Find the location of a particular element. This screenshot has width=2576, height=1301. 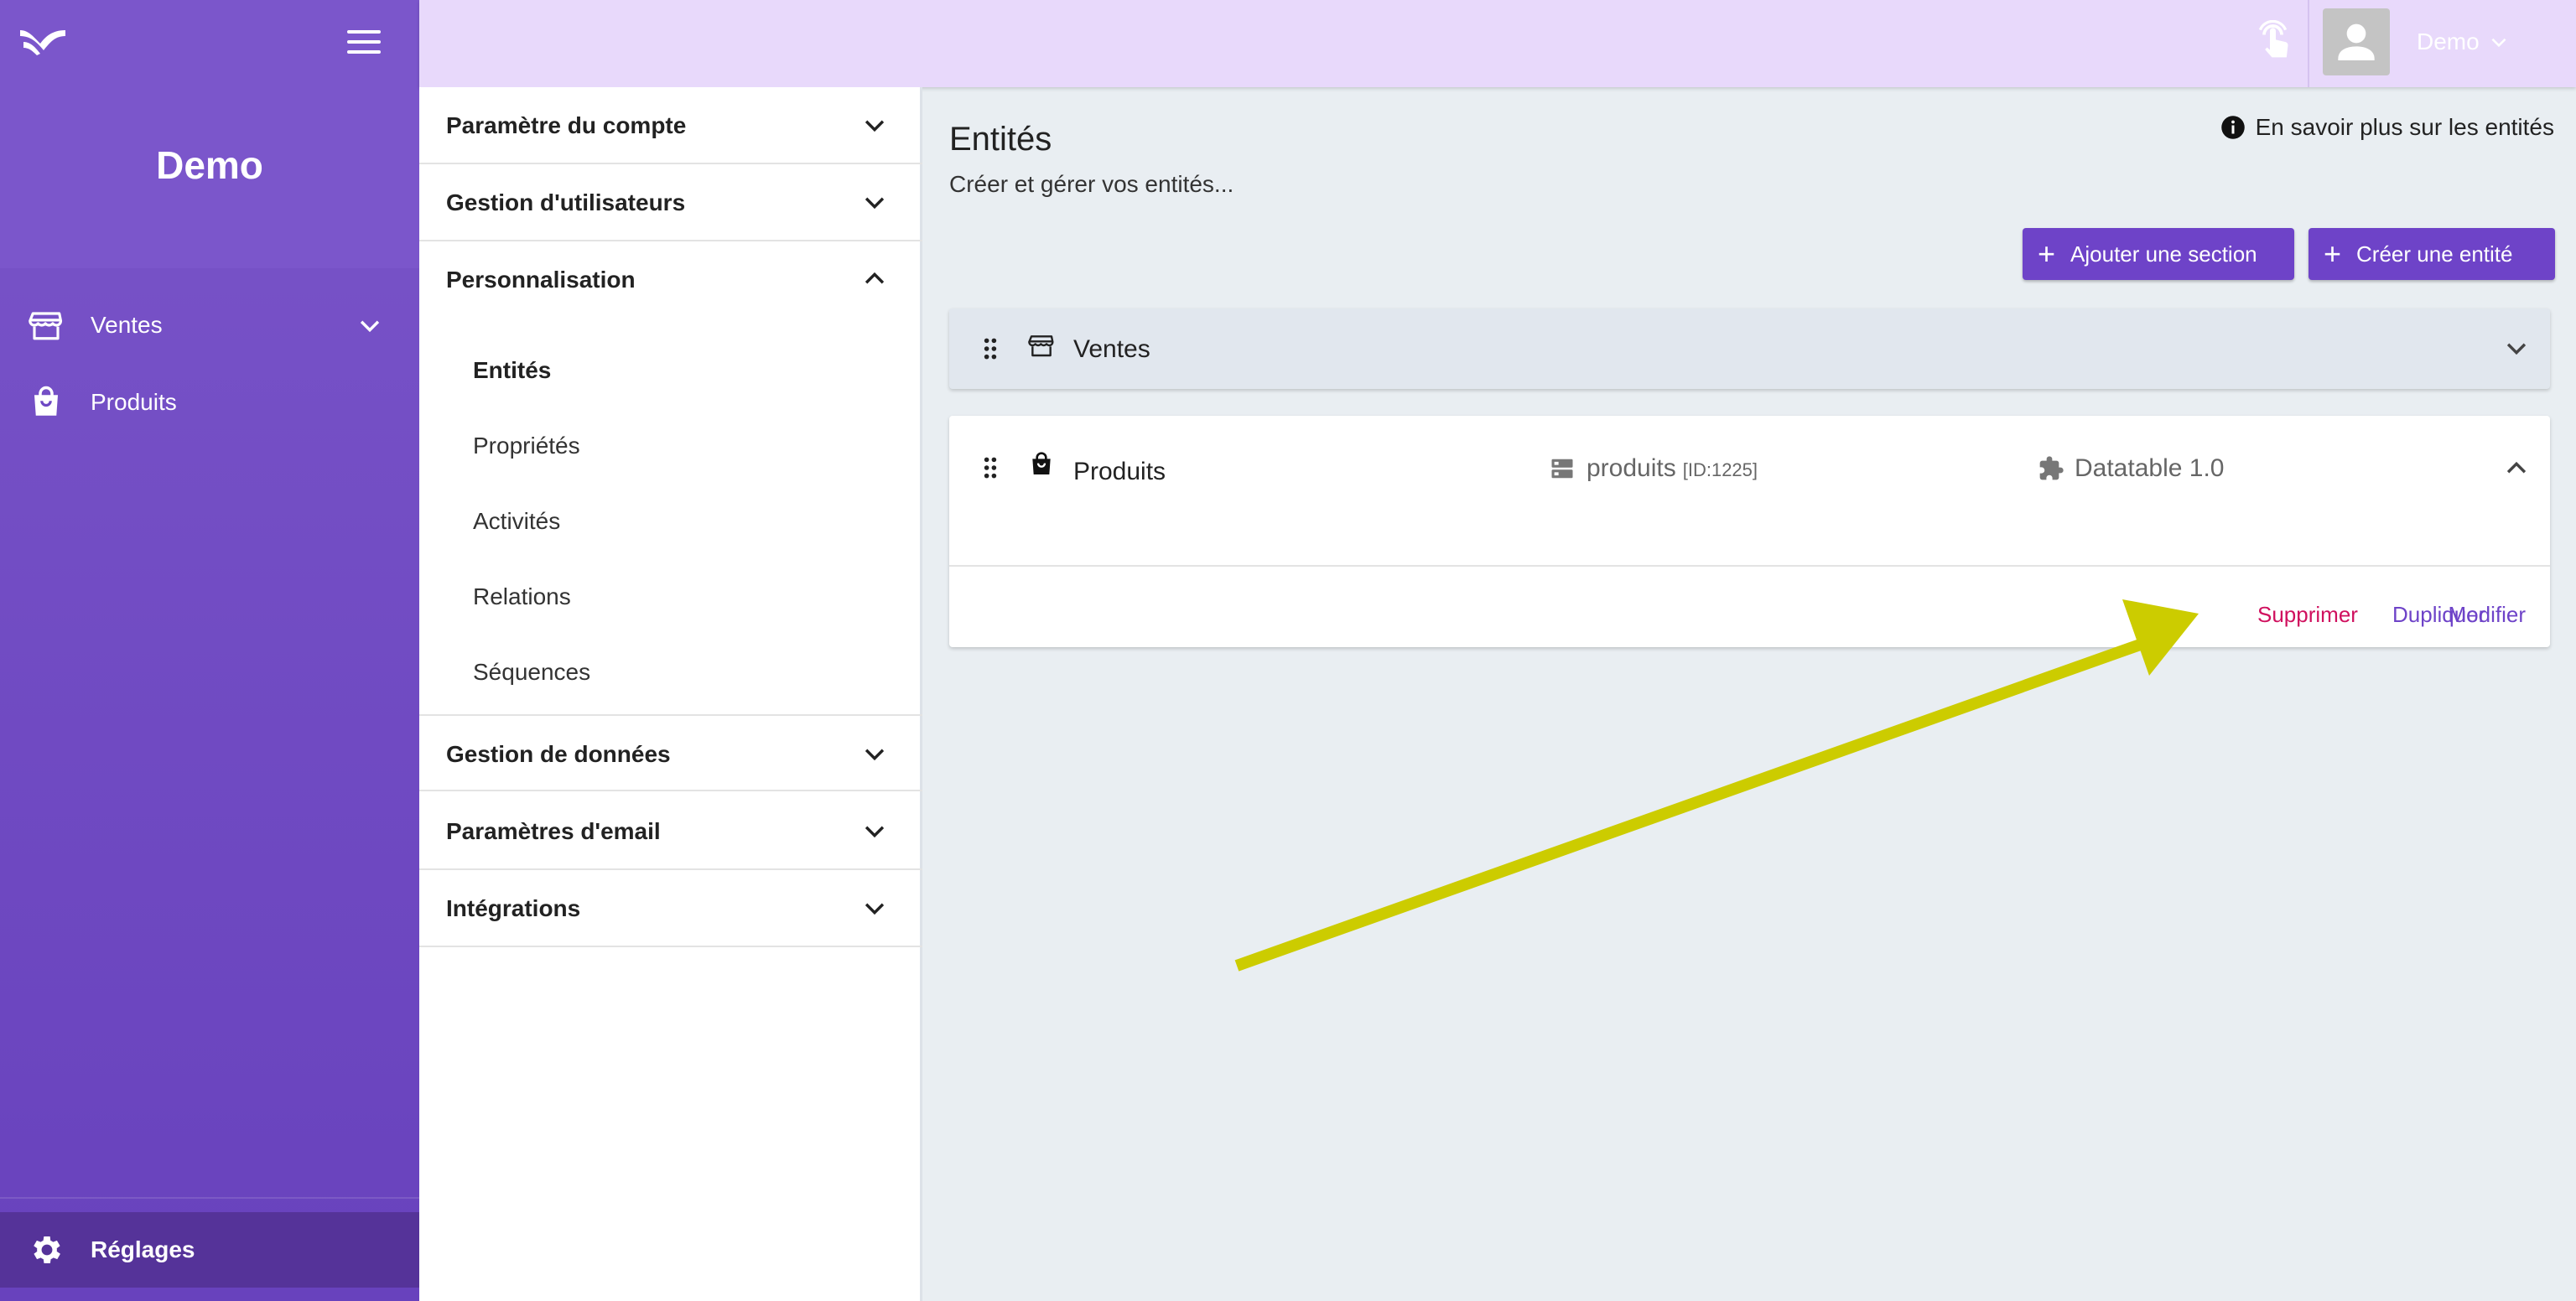

menu-item-entites: Entités is located at coordinates (512, 371).